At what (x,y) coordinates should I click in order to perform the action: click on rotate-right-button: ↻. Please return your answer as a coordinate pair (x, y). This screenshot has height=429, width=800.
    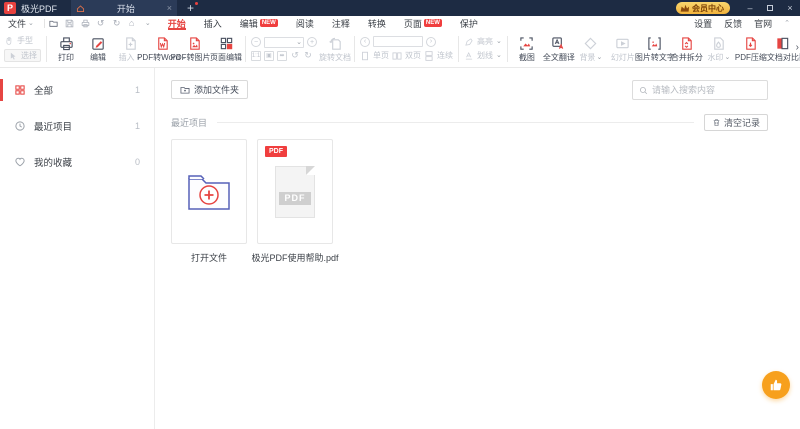
    Looking at the image, I should click on (308, 56).